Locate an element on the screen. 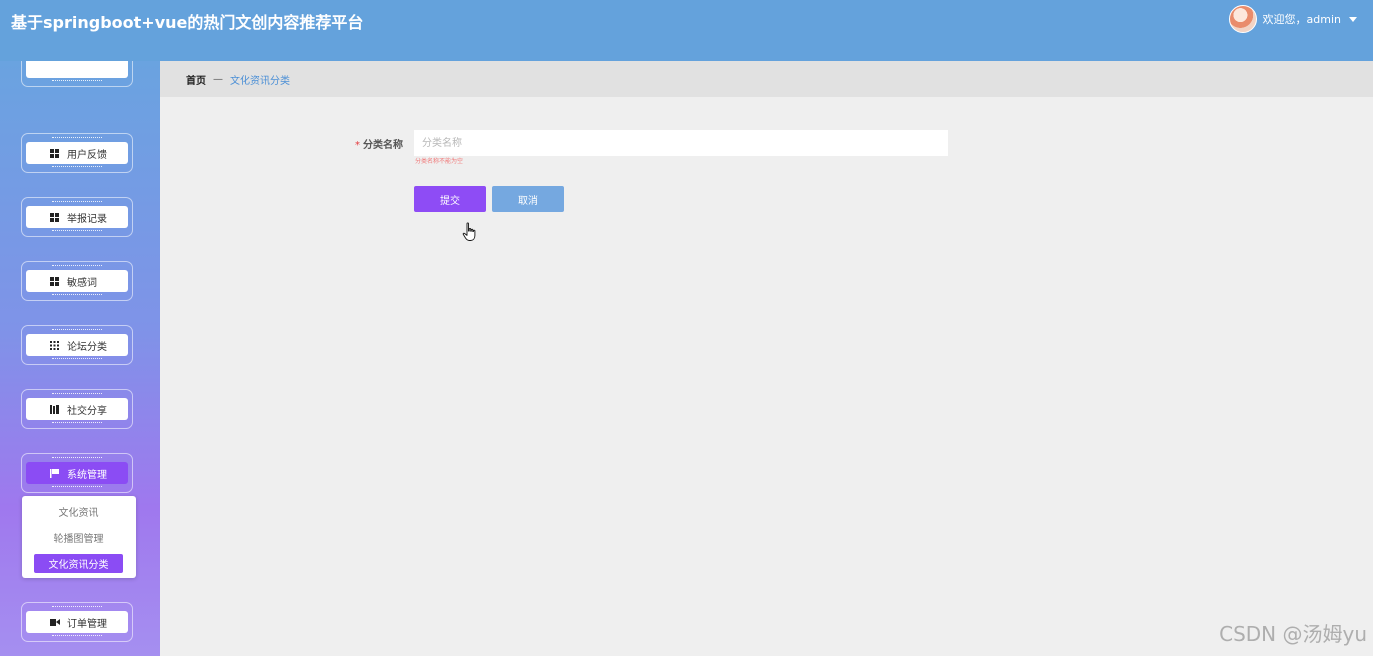 The height and width of the screenshot is (656, 1373). sidebar-item-label: 系统管理 is located at coordinates (87, 475).